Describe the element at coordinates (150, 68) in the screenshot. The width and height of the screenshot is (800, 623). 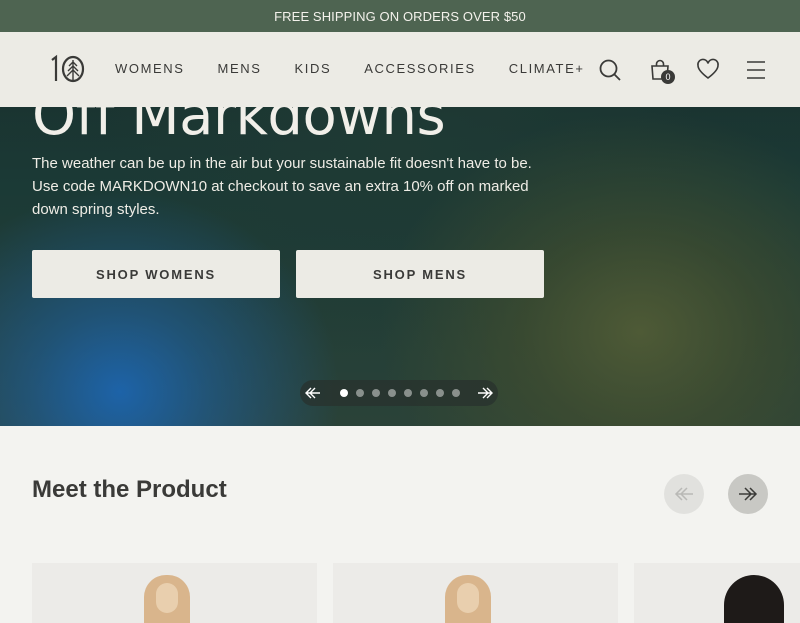
I see `nav-womens: WOMENS` at that location.